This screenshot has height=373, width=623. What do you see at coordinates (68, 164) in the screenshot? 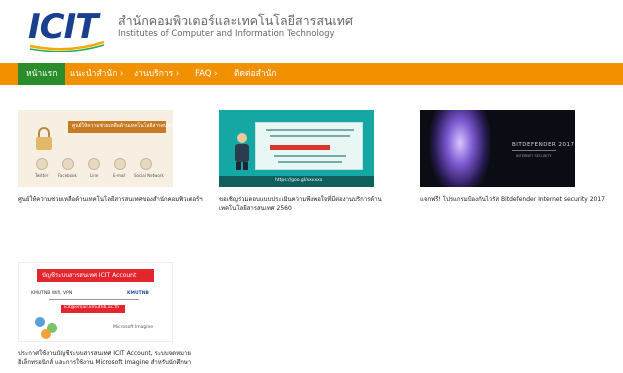
I see `facebook-icon` at bounding box center [68, 164].